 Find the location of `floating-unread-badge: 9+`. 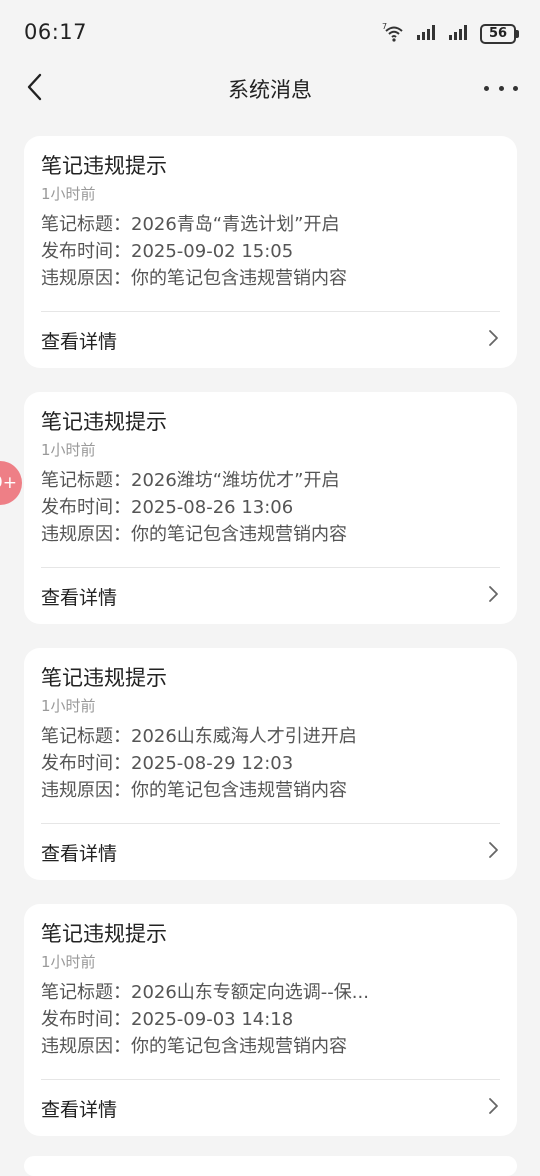

floating-unread-badge: 9+ is located at coordinates (11, 483).